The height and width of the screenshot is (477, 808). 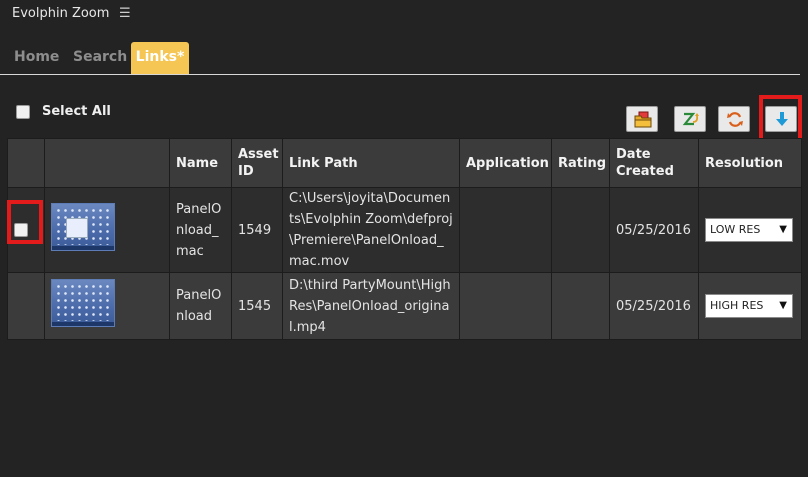 What do you see at coordinates (750, 163) in the screenshot?
I see `header-resolution: Resolution` at bounding box center [750, 163].